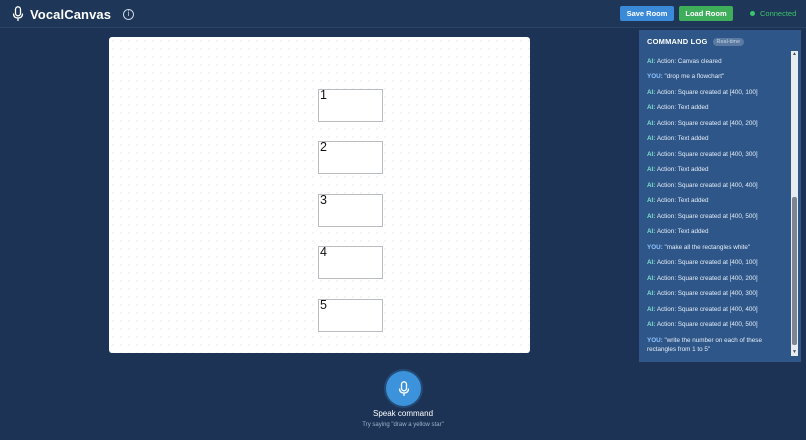 The width and height of the screenshot is (806, 440). Describe the element at coordinates (350, 105) in the screenshot. I see `canvas-rectangle: 1` at that location.